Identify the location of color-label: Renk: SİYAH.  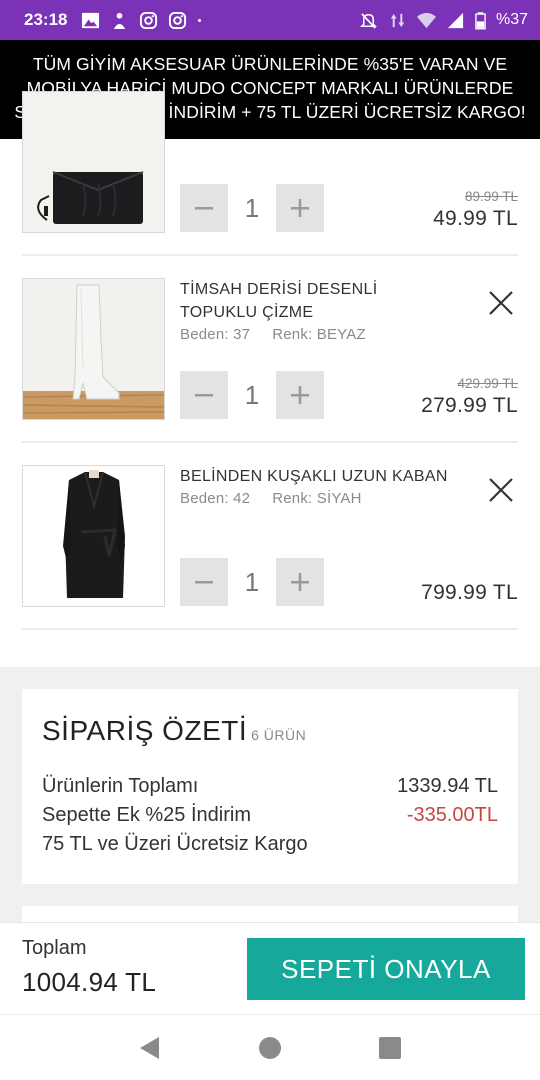
(317, 498).